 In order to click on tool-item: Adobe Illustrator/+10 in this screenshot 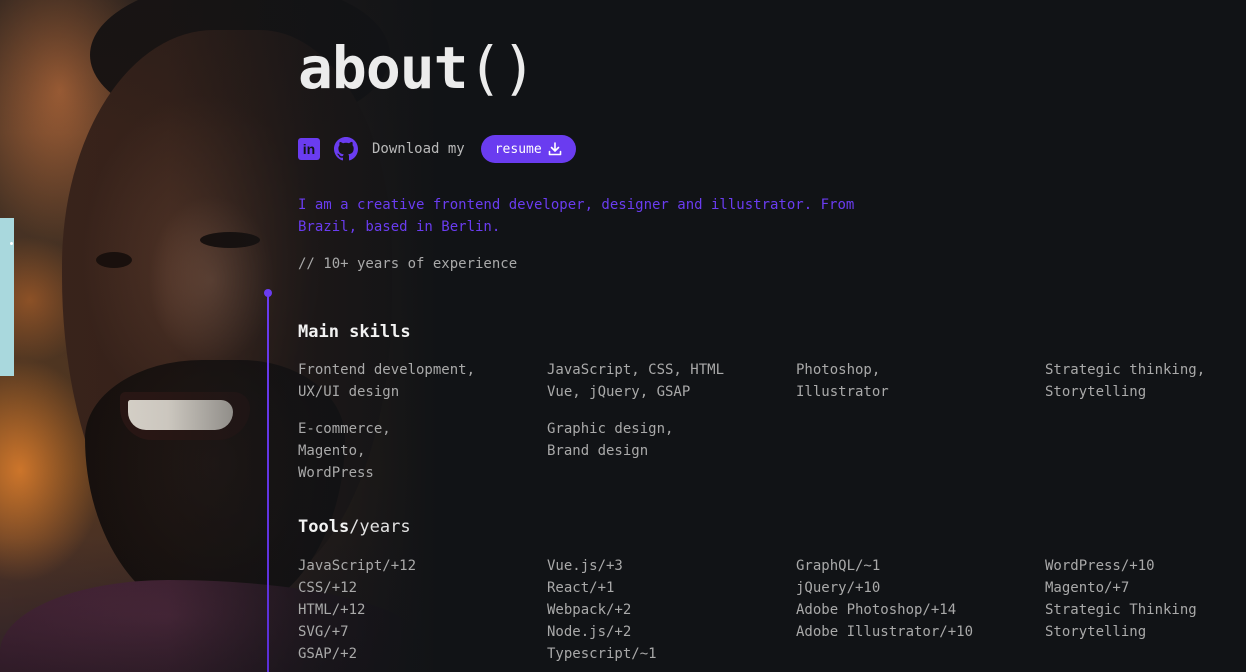, I will do `click(885, 632)`.